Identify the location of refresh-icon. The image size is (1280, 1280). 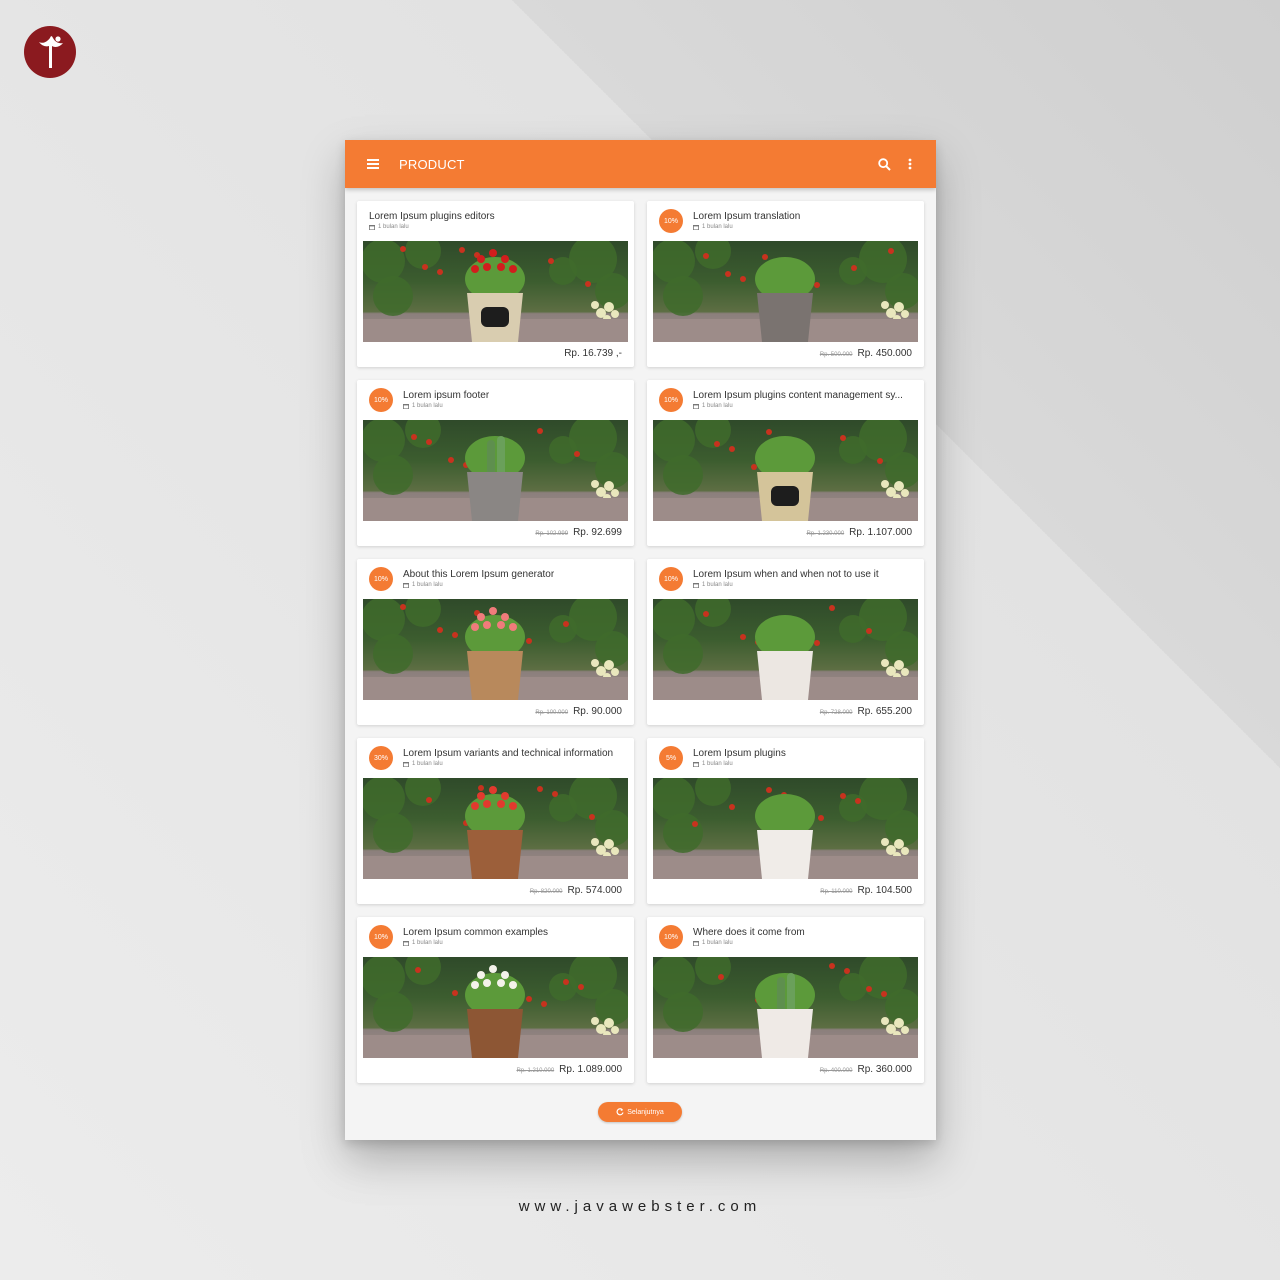
(620, 1112).